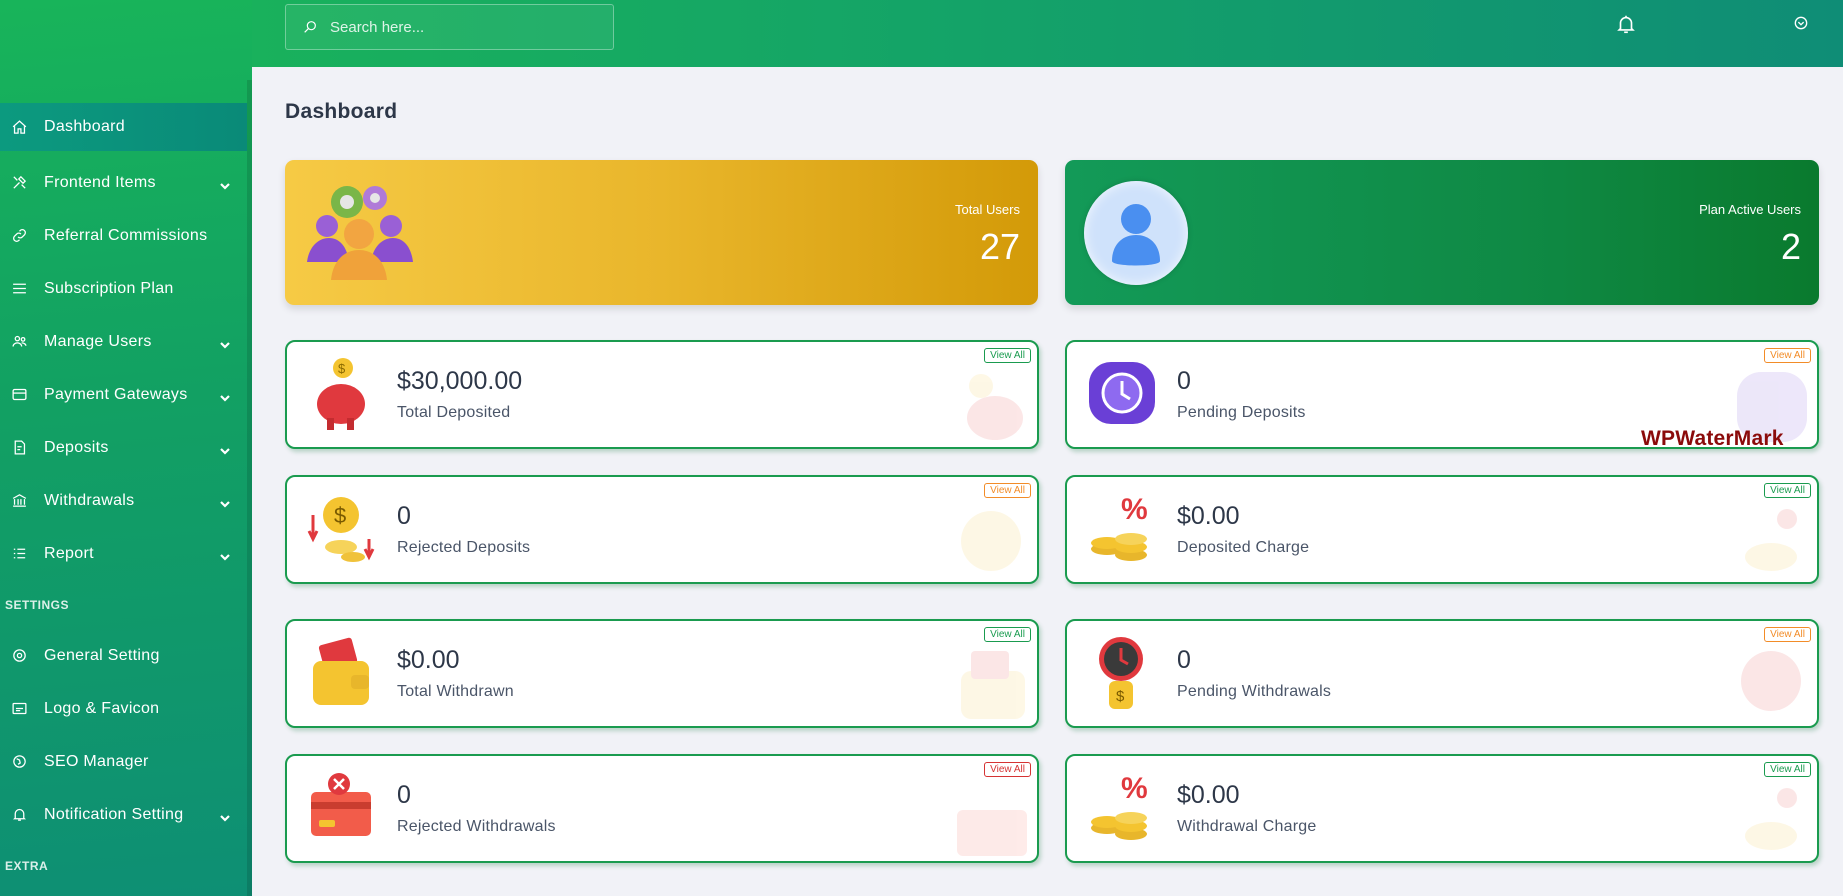  Describe the element at coordinates (310, 27) in the screenshot. I see `search-icon` at that location.